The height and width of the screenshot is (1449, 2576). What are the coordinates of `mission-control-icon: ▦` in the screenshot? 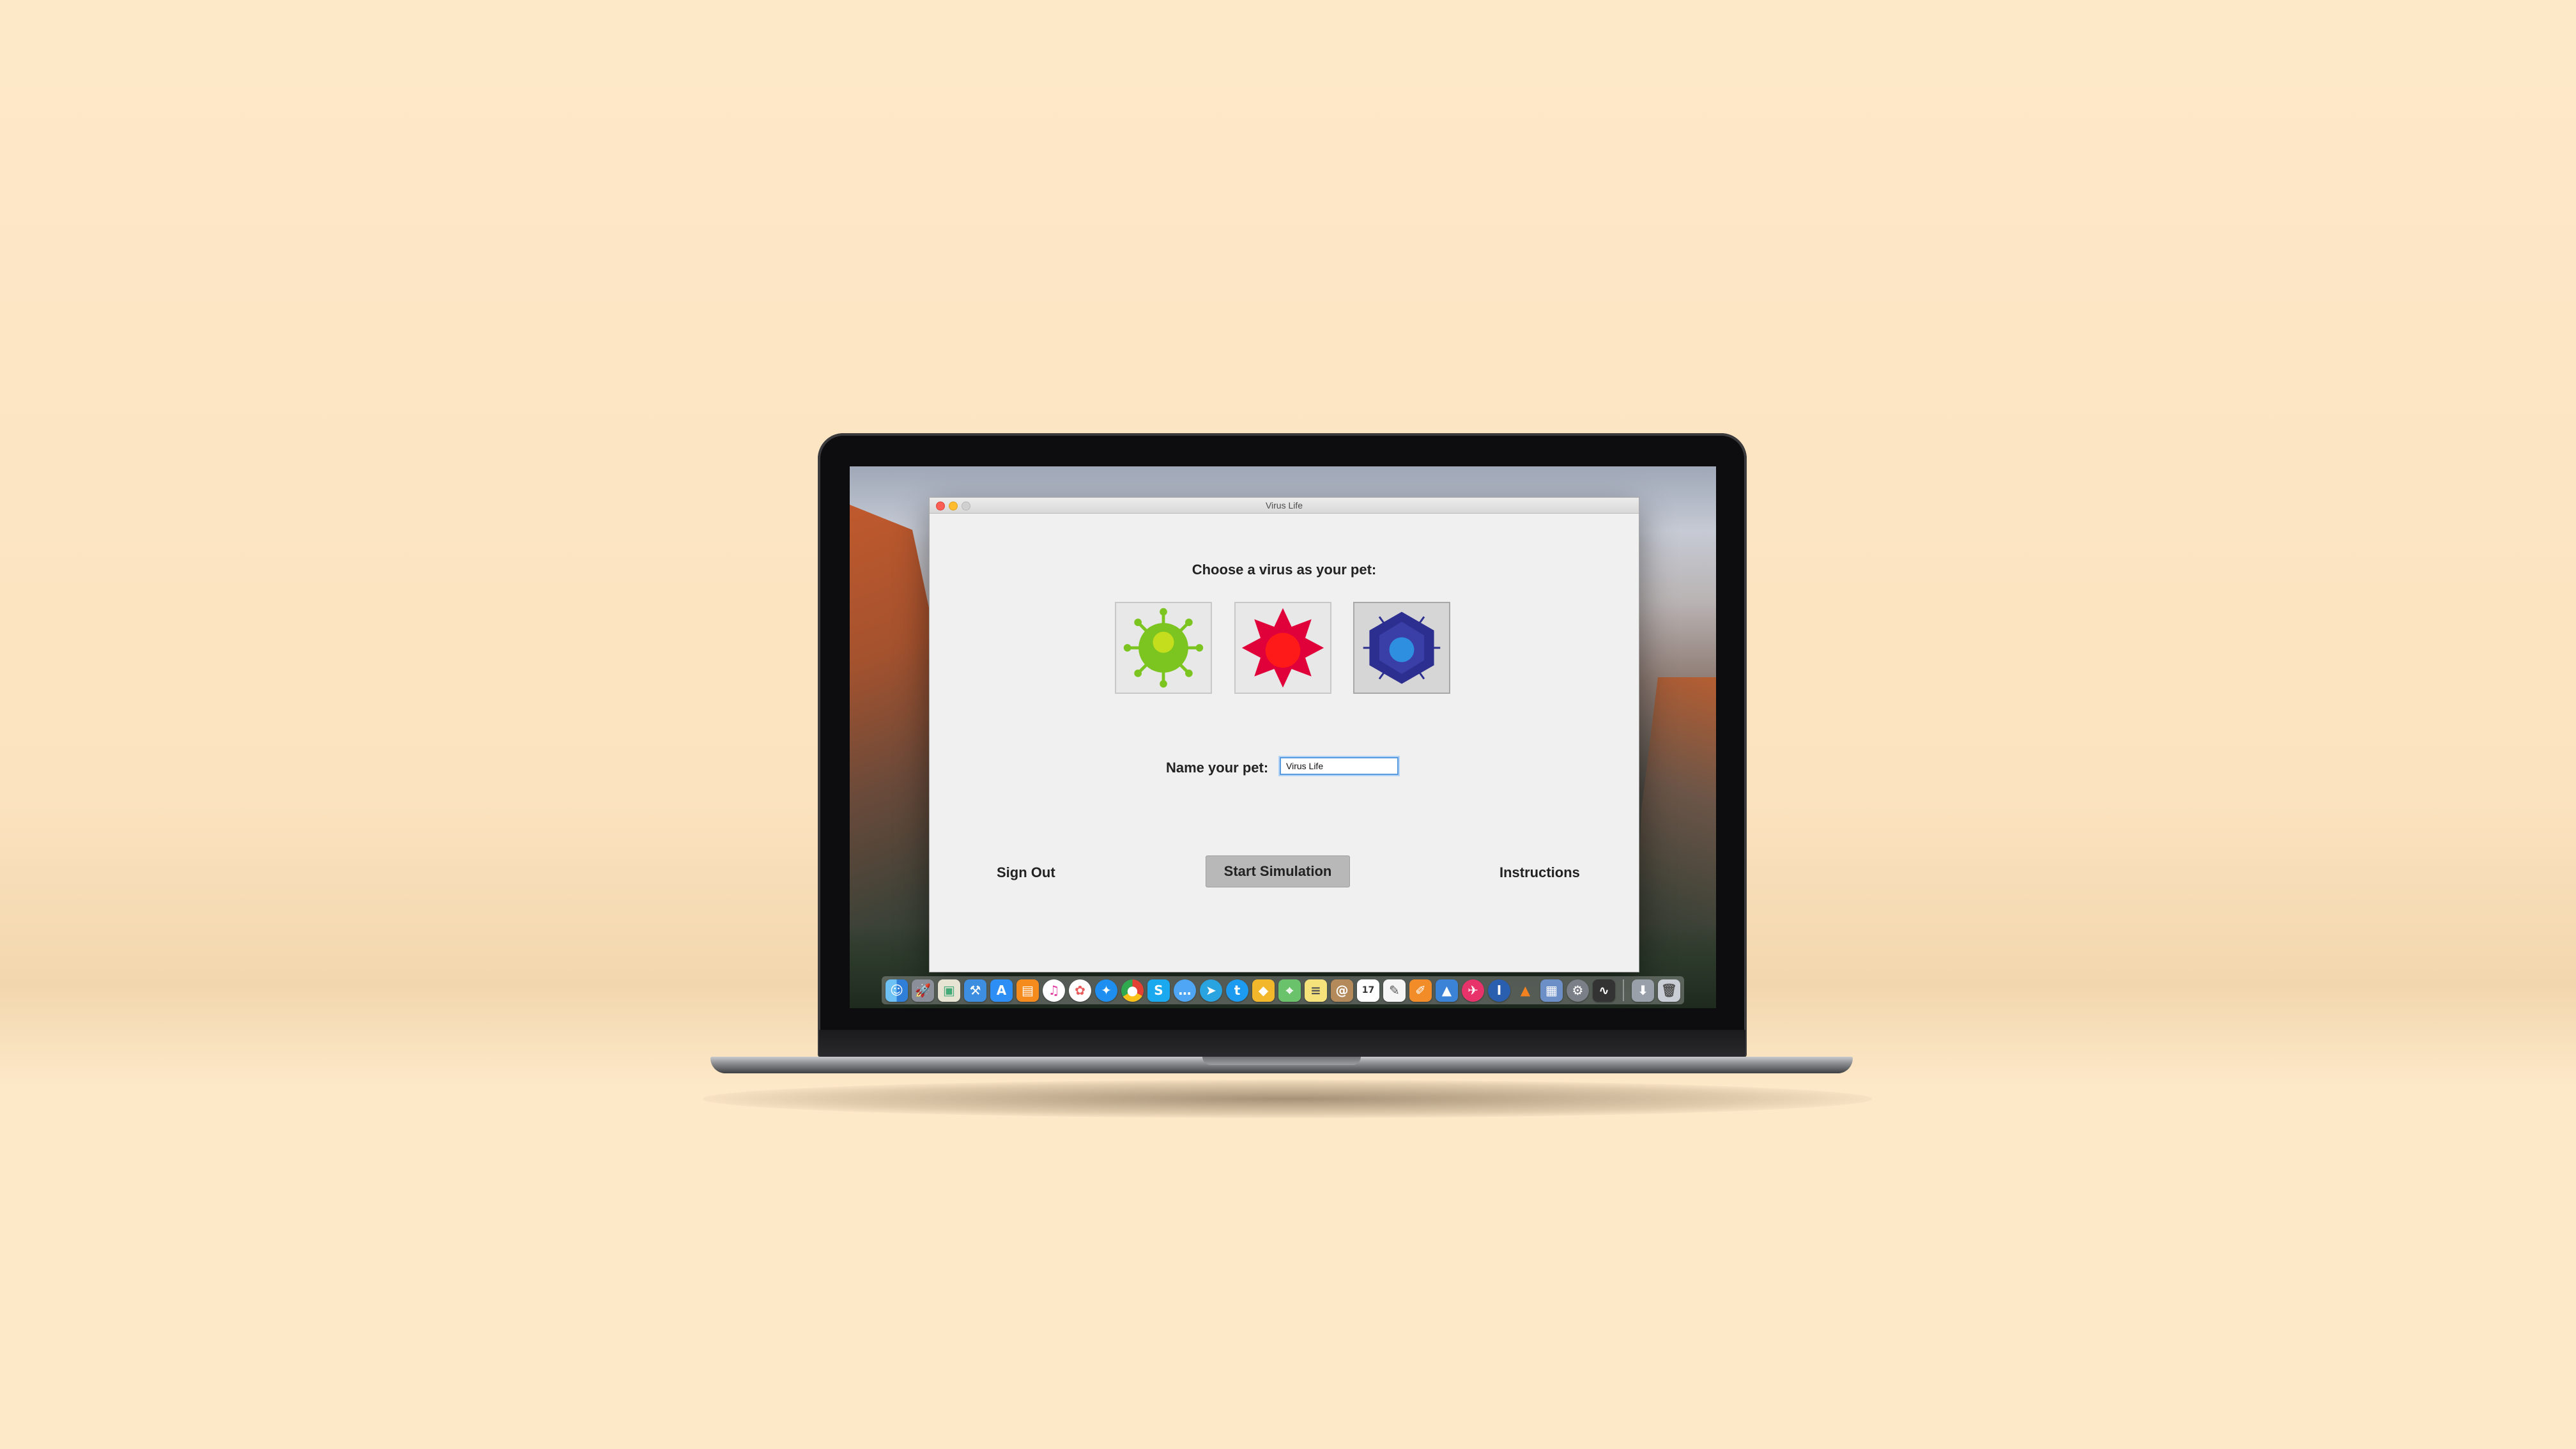 It's located at (1551, 990).